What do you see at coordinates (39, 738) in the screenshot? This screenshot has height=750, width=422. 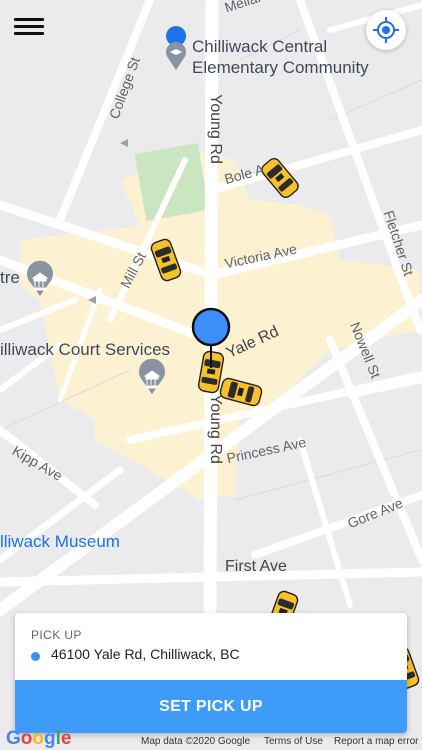 I see `google-logo: Google` at bounding box center [39, 738].